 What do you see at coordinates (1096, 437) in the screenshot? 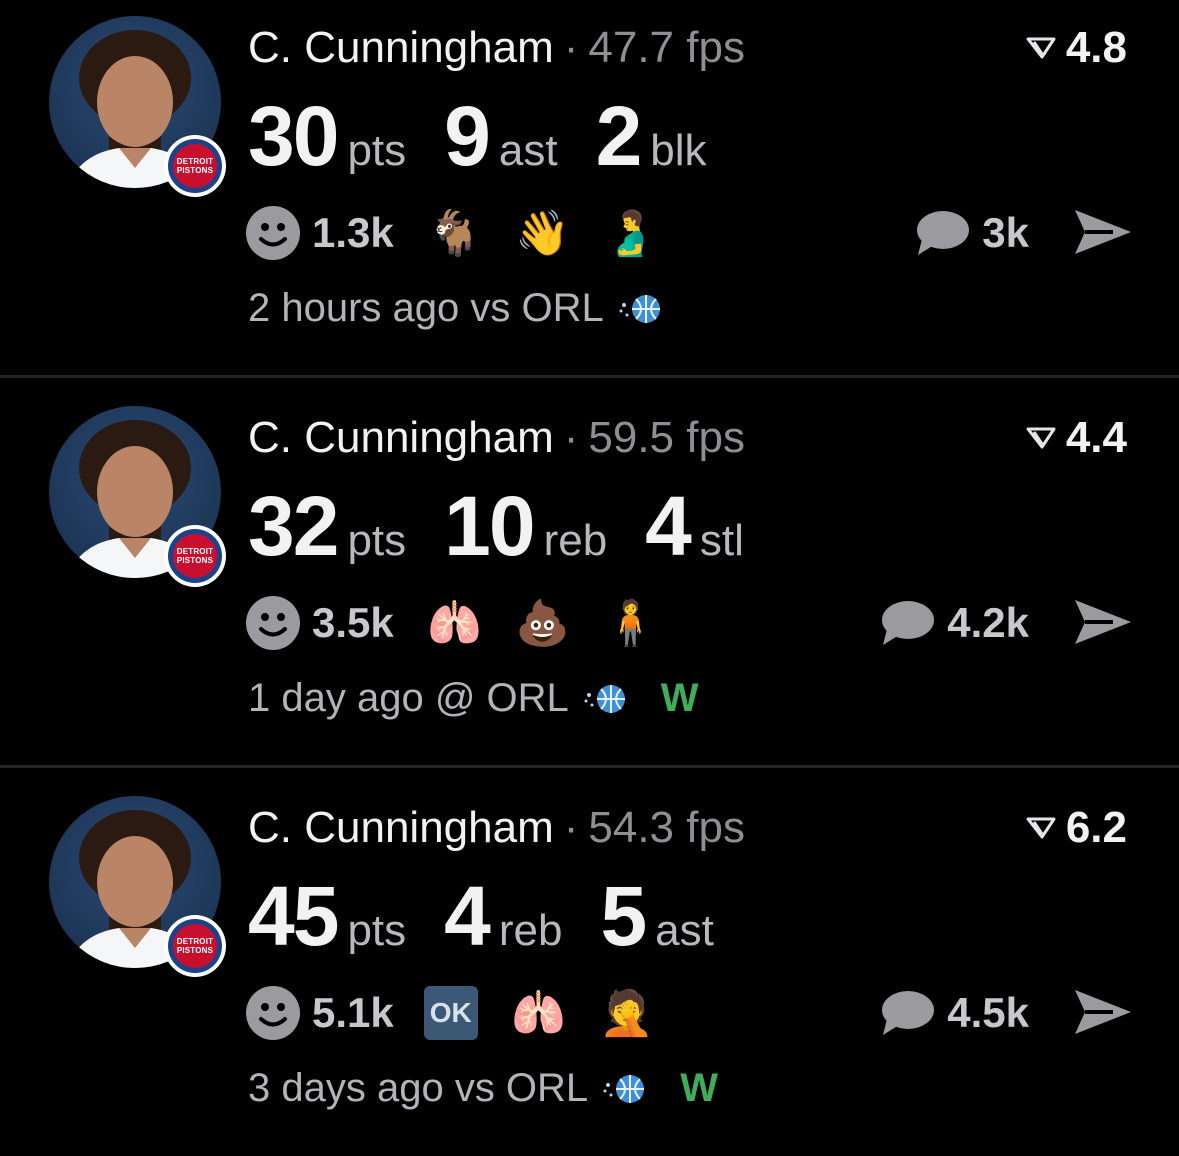
I see `rating-value: 4.4` at bounding box center [1096, 437].